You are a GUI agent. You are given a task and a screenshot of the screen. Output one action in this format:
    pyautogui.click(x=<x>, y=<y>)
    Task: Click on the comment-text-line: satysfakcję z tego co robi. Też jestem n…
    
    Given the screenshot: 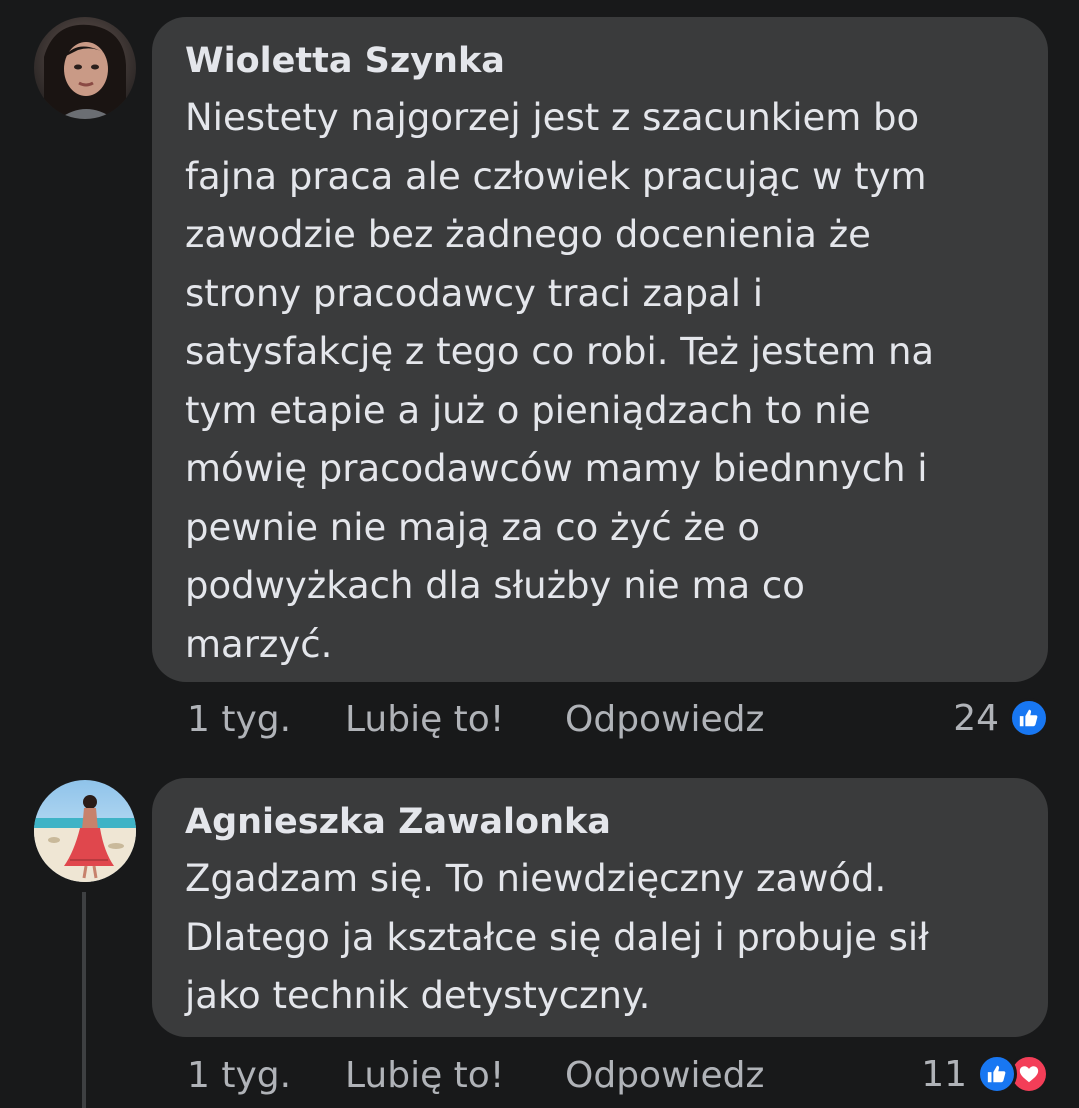 What is the action you would take?
    pyautogui.click(x=560, y=351)
    